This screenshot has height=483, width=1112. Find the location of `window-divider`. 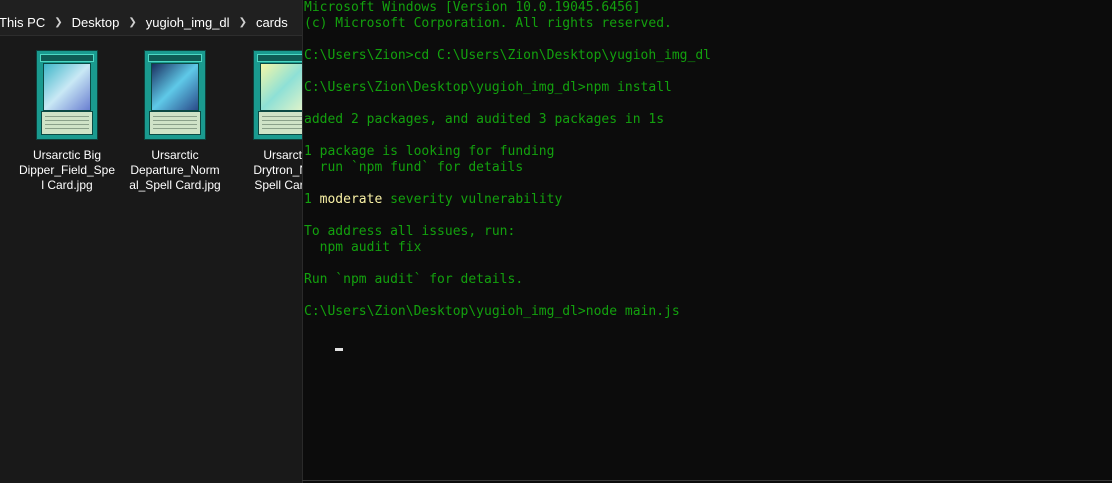

window-divider is located at coordinates (707, 480).